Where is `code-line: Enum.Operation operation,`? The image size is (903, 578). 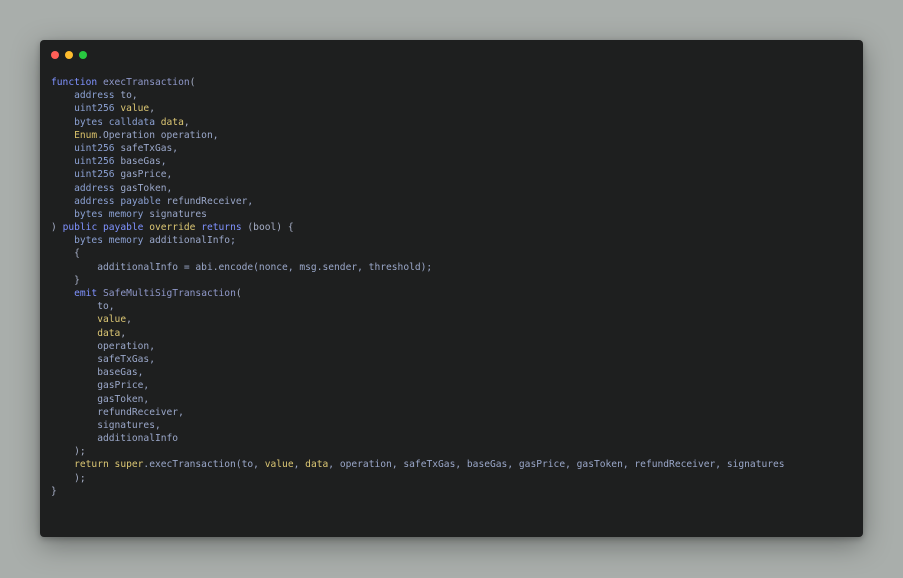 code-line: Enum.Operation operation, is located at coordinates (418, 135).